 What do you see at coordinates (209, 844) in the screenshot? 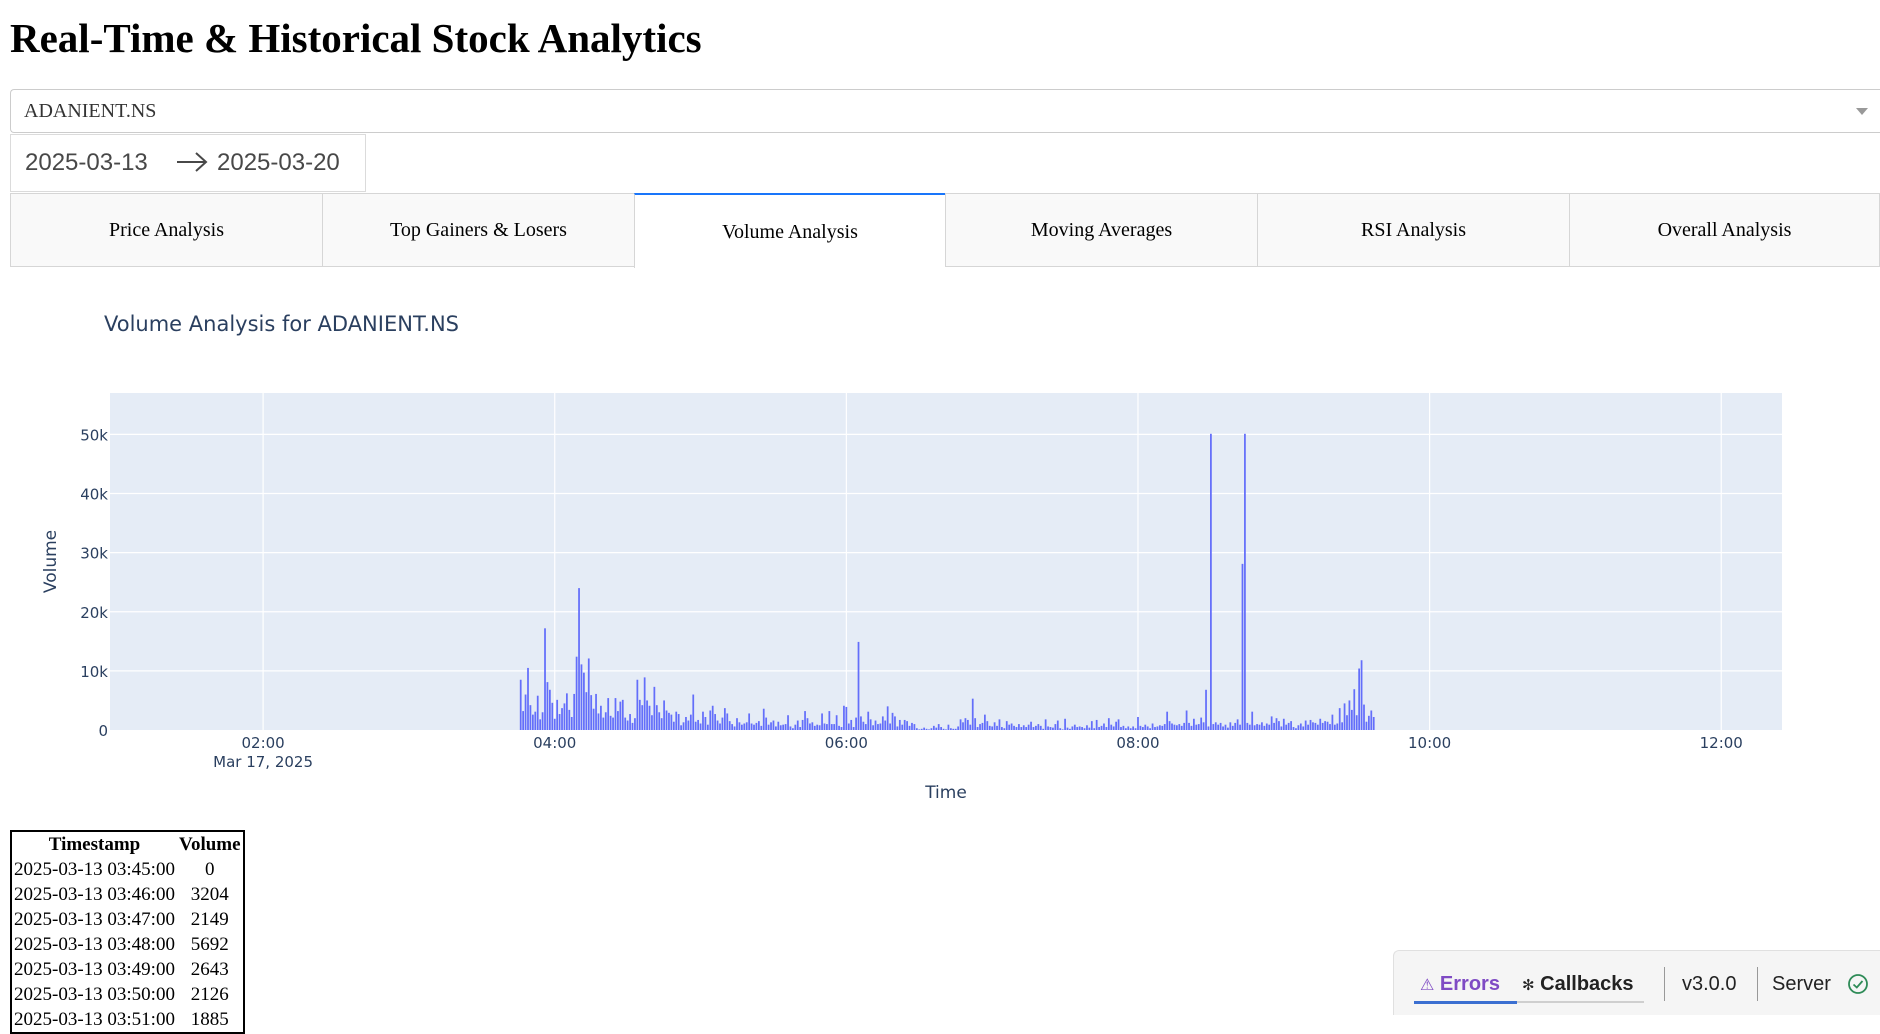
I see `table-header-volume: Volume` at bounding box center [209, 844].